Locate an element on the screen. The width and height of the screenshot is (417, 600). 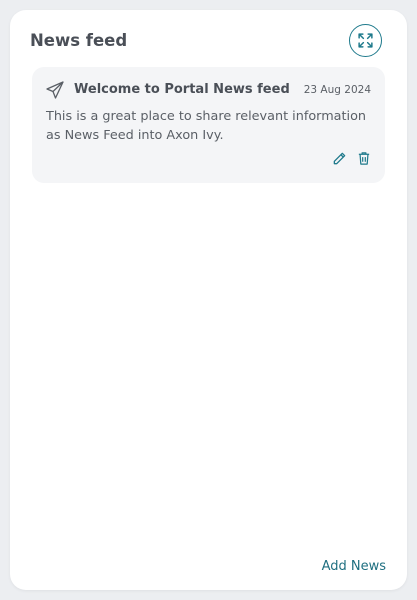
paper-plane-icon is located at coordinates (55, 90).